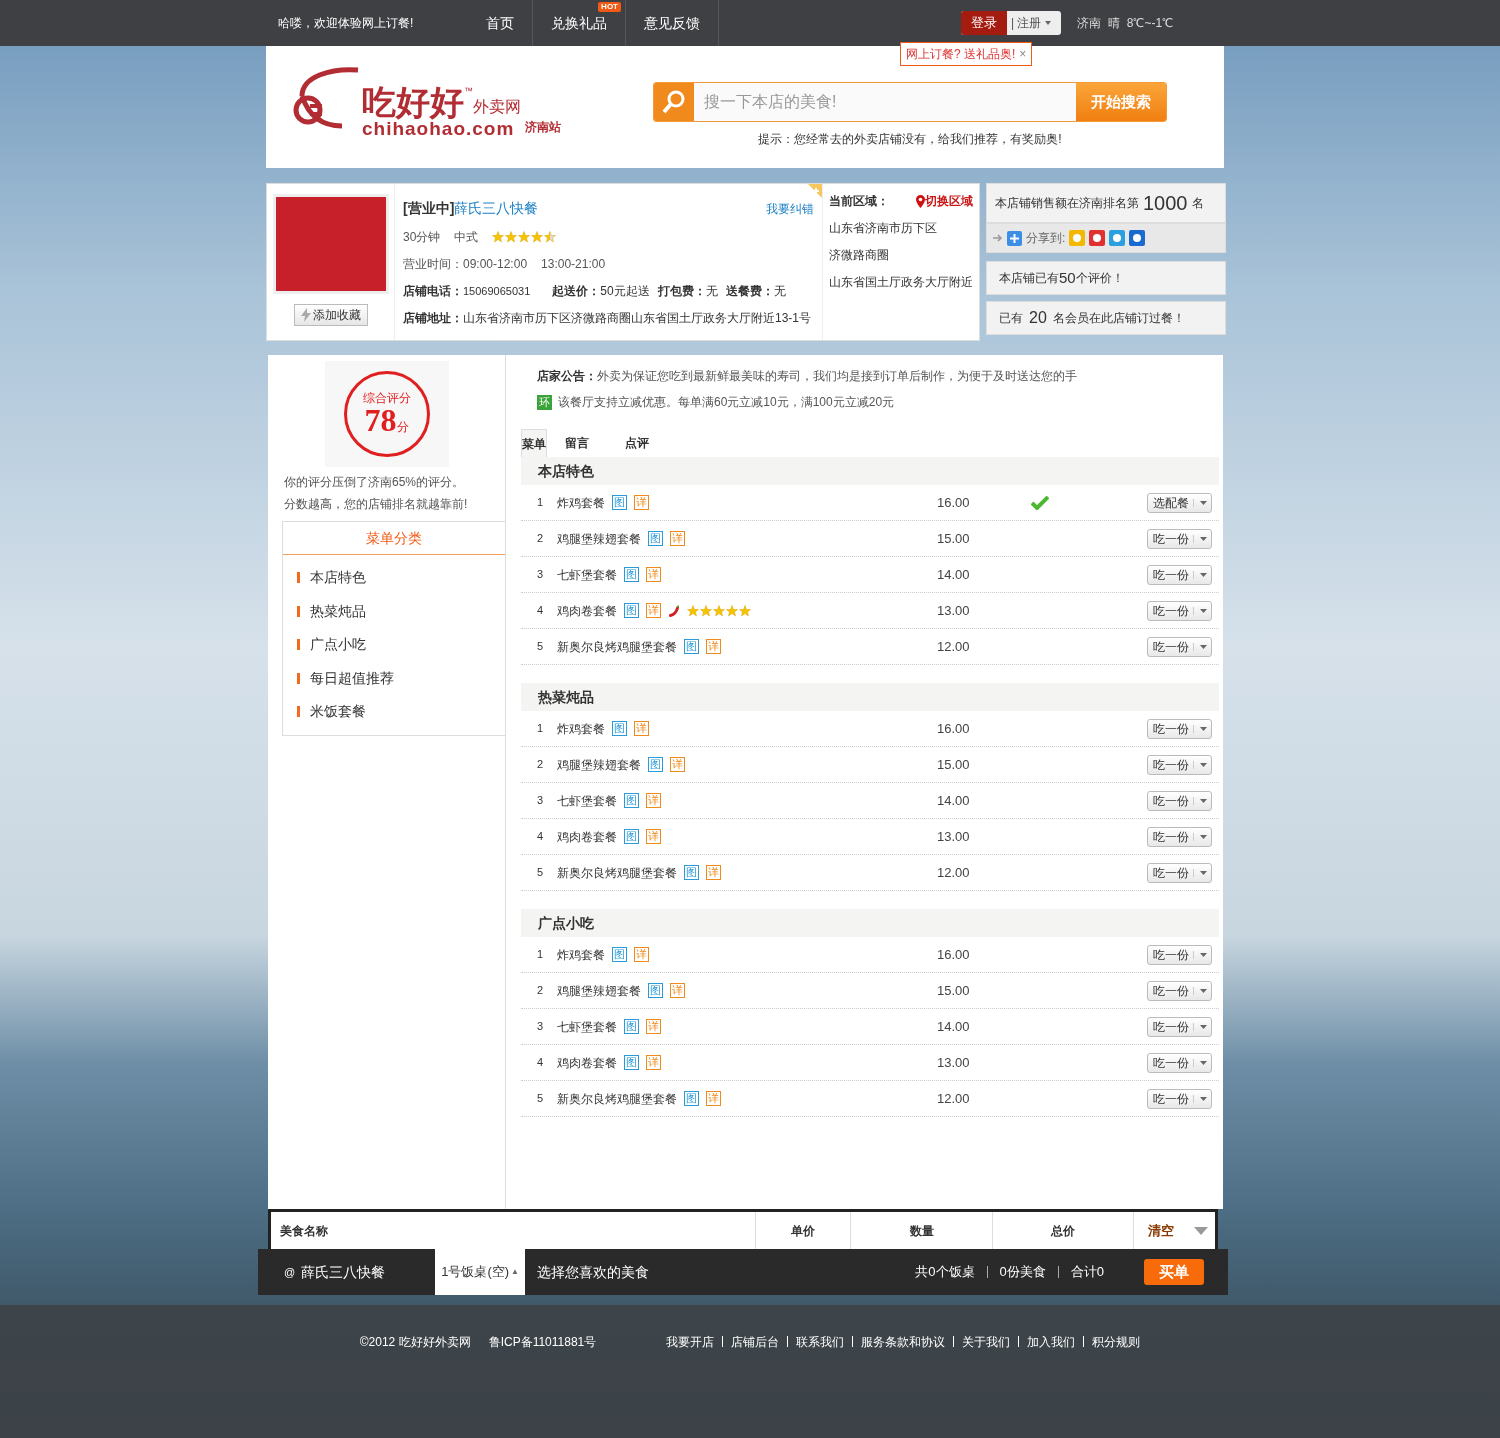 The width and height of the screenshot is (1500, 1438). What do you see at coordinates (579, 23) in the screenshot?
I see `nav-link: 兑换礼品` at bounding box center [579, 23].